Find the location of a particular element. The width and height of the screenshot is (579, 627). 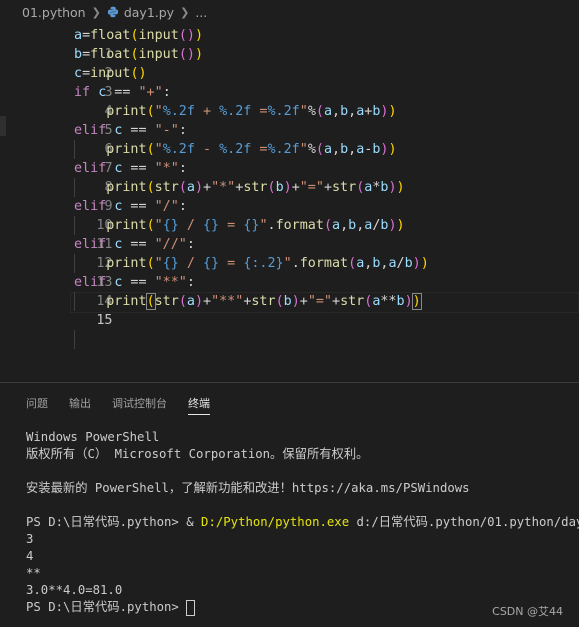

line-number: 15 is located at coordinates (104, 320).